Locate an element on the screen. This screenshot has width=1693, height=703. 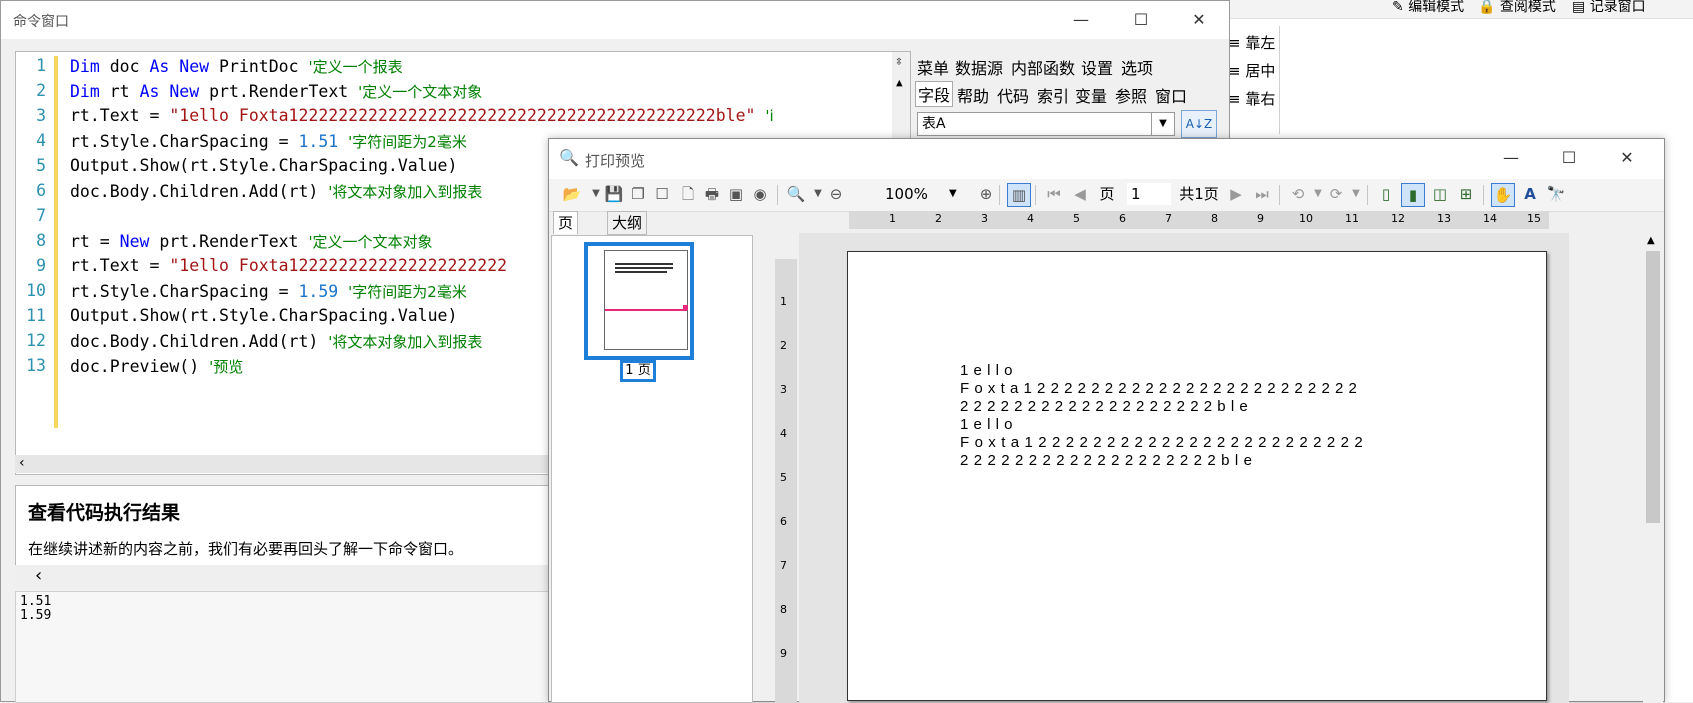
find-icon: 🔭 is located at coordinates (1556, 194).